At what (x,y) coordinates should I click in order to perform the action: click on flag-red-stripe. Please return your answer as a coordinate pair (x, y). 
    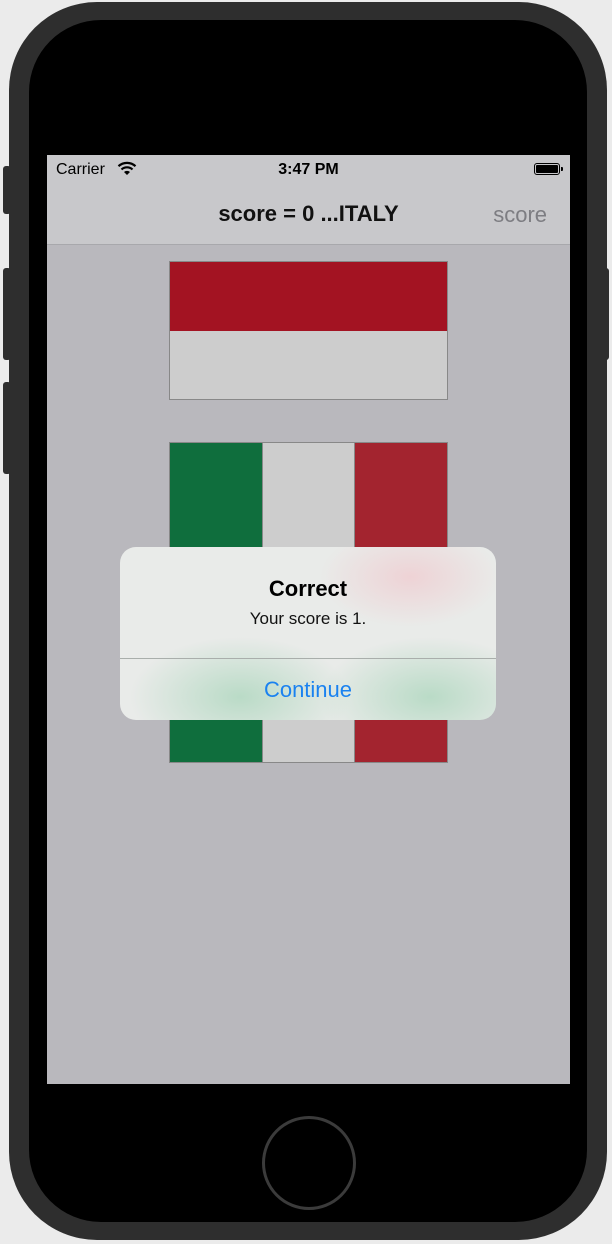
    Looking at the image, I should click on (308, 296).